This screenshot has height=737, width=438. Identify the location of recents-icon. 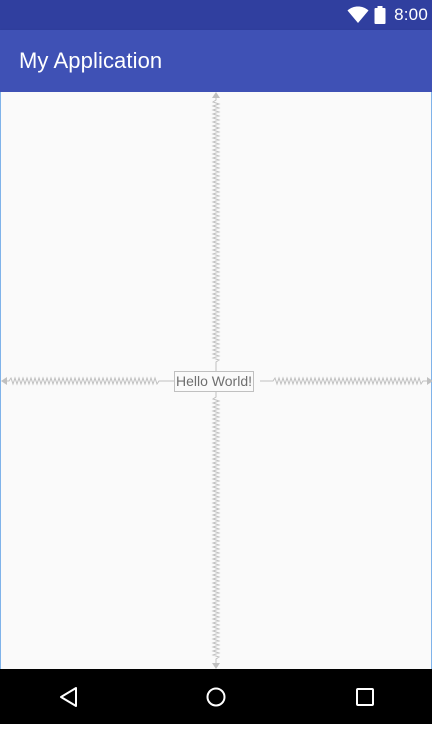
(365, 697).